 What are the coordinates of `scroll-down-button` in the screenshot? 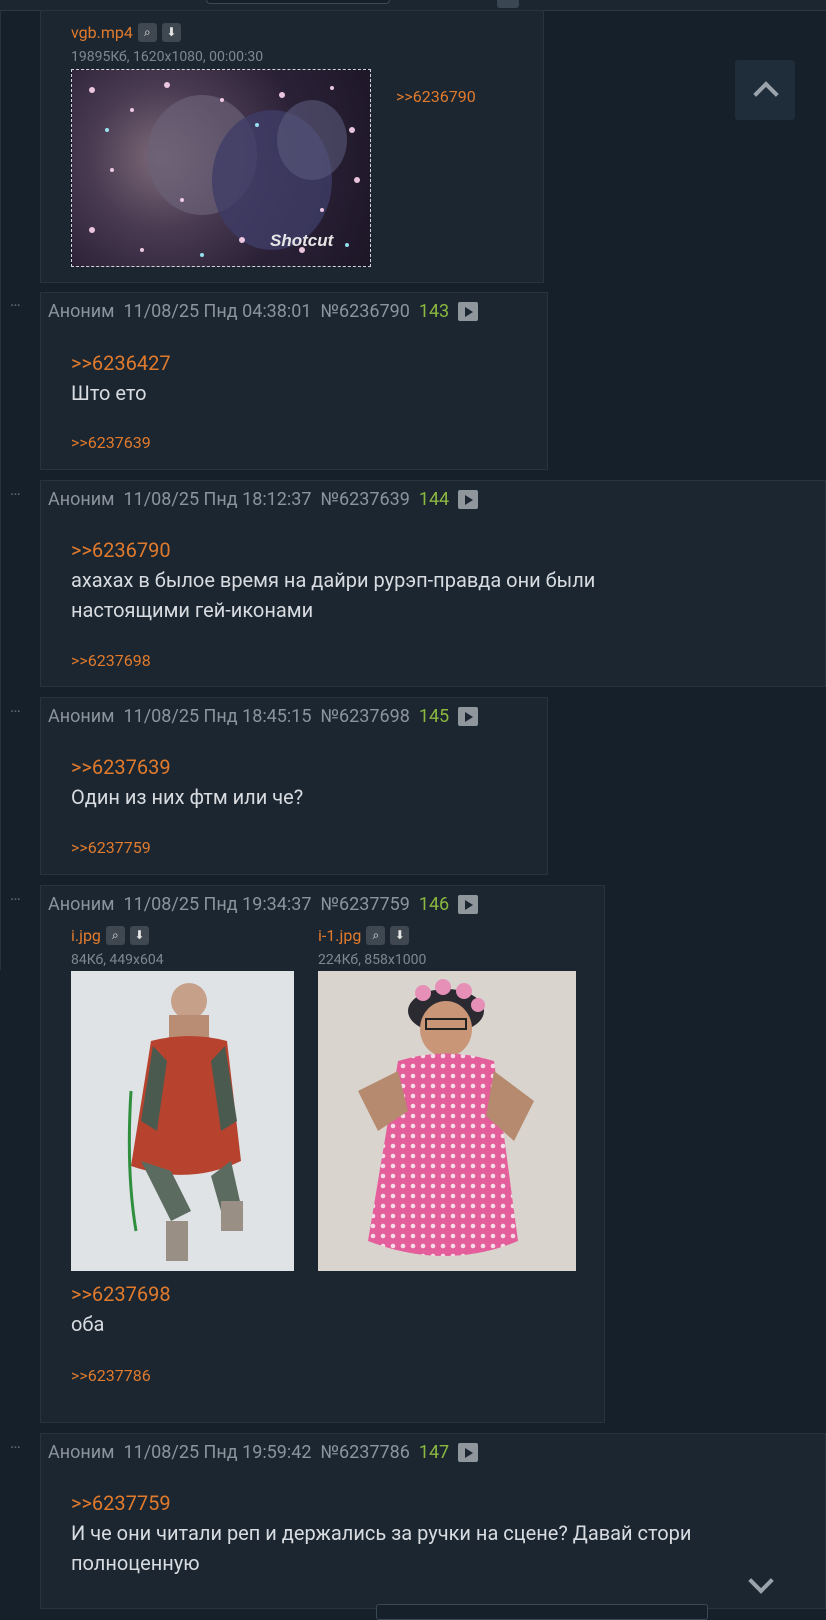 It's located at (760, 1590).